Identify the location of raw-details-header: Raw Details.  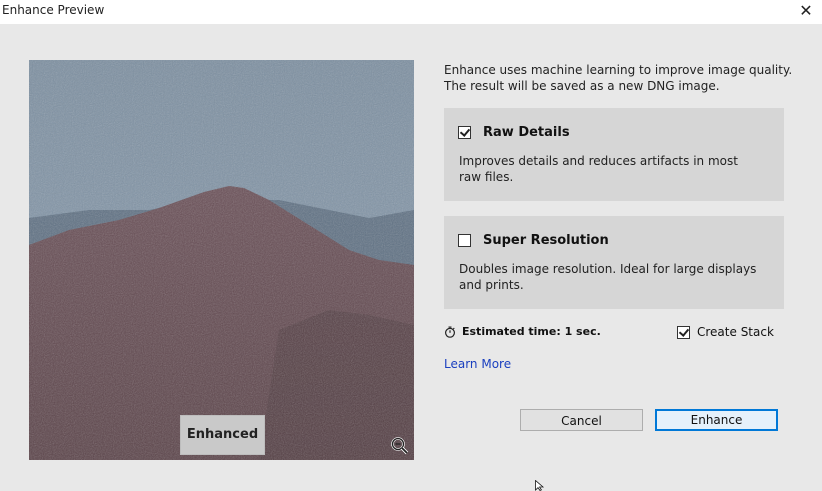
(514, 132).